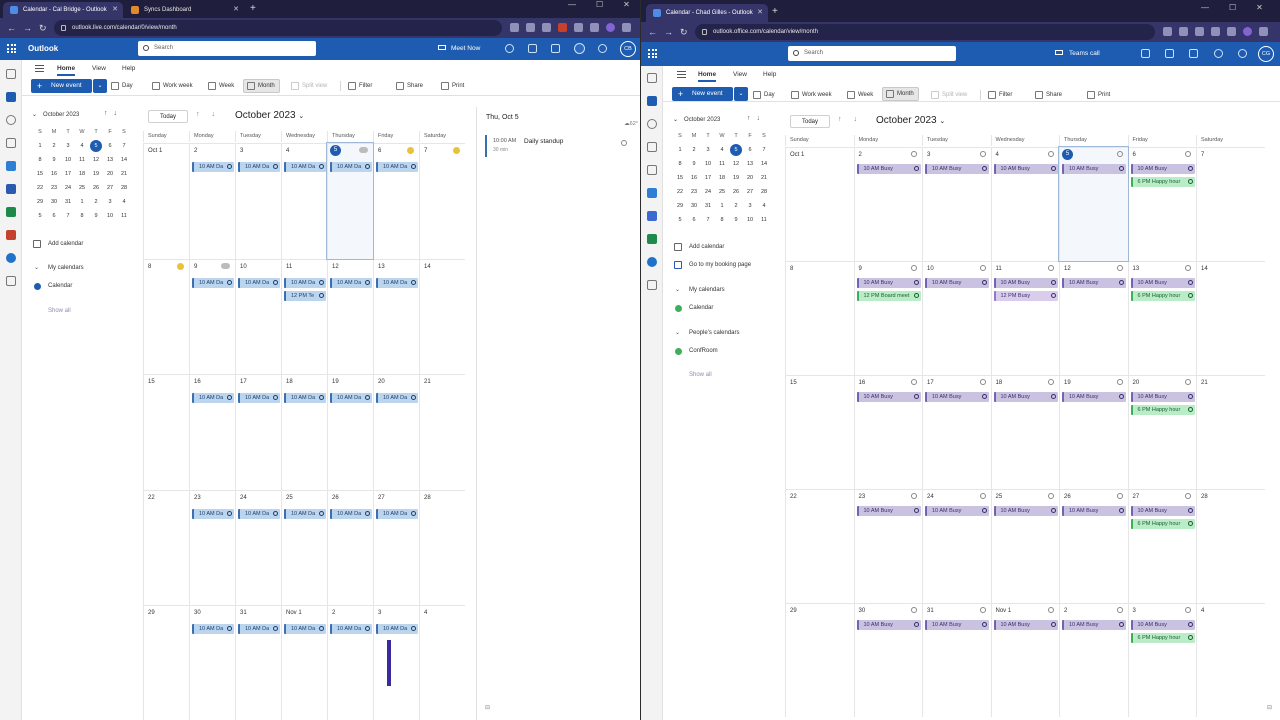 The image size is (1280, 720). Describe the element at coordinates (956, 546) in the screenshot. I see `day-cell: 24 10 AM Busy` at that location.